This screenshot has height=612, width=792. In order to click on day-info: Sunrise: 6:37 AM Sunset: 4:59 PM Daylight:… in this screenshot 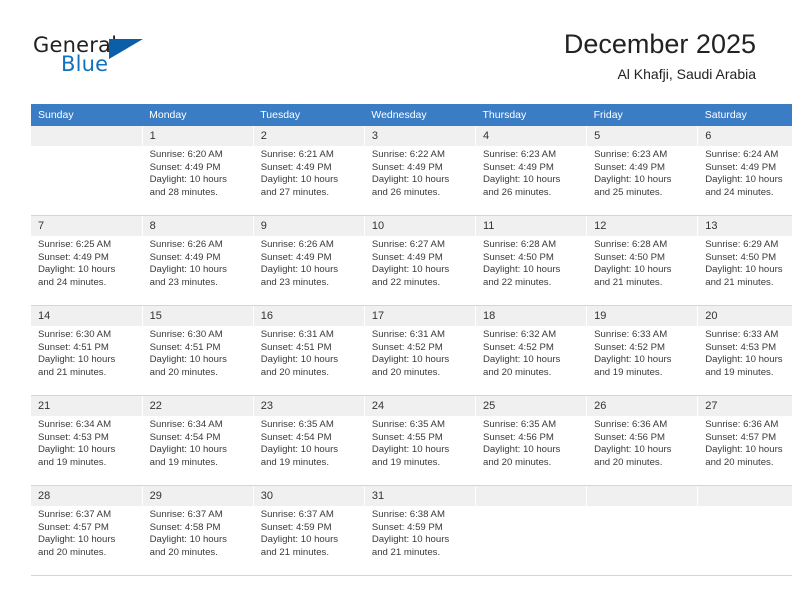, I will do `click(309, 532)`.